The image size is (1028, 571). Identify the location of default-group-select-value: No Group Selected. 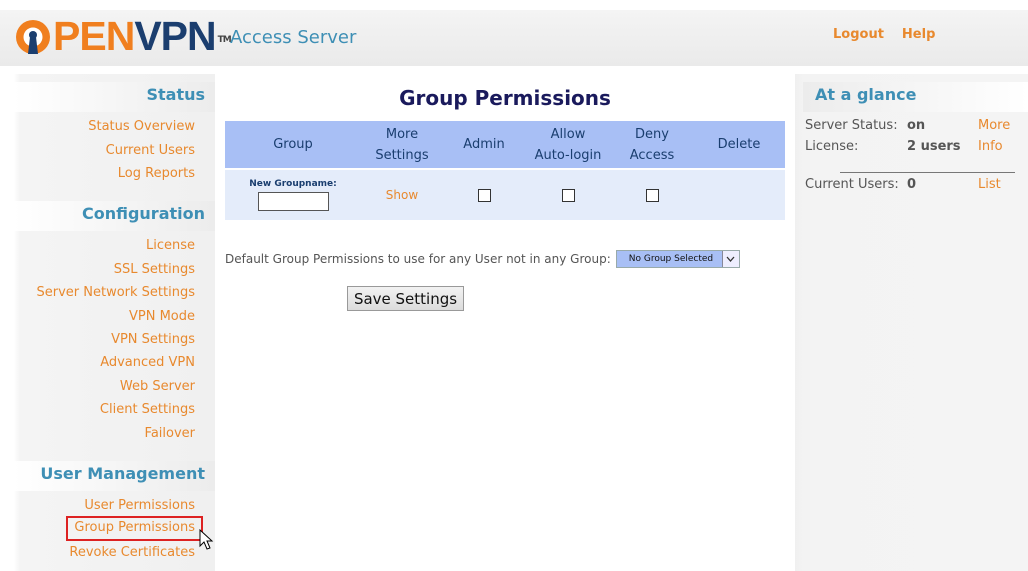
(671, 259).